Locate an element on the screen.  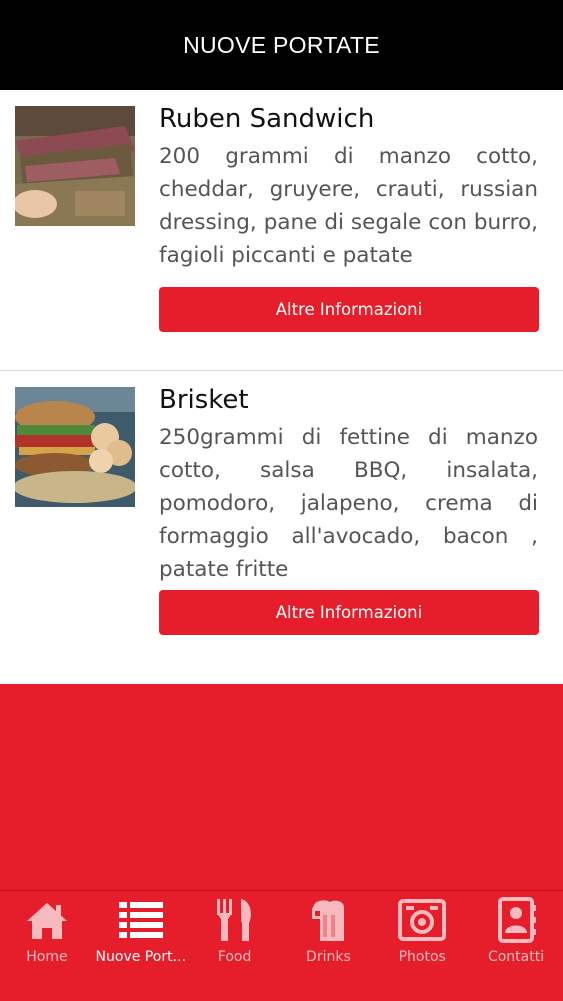
tab-label: Home is located at coordinates (47, 957).